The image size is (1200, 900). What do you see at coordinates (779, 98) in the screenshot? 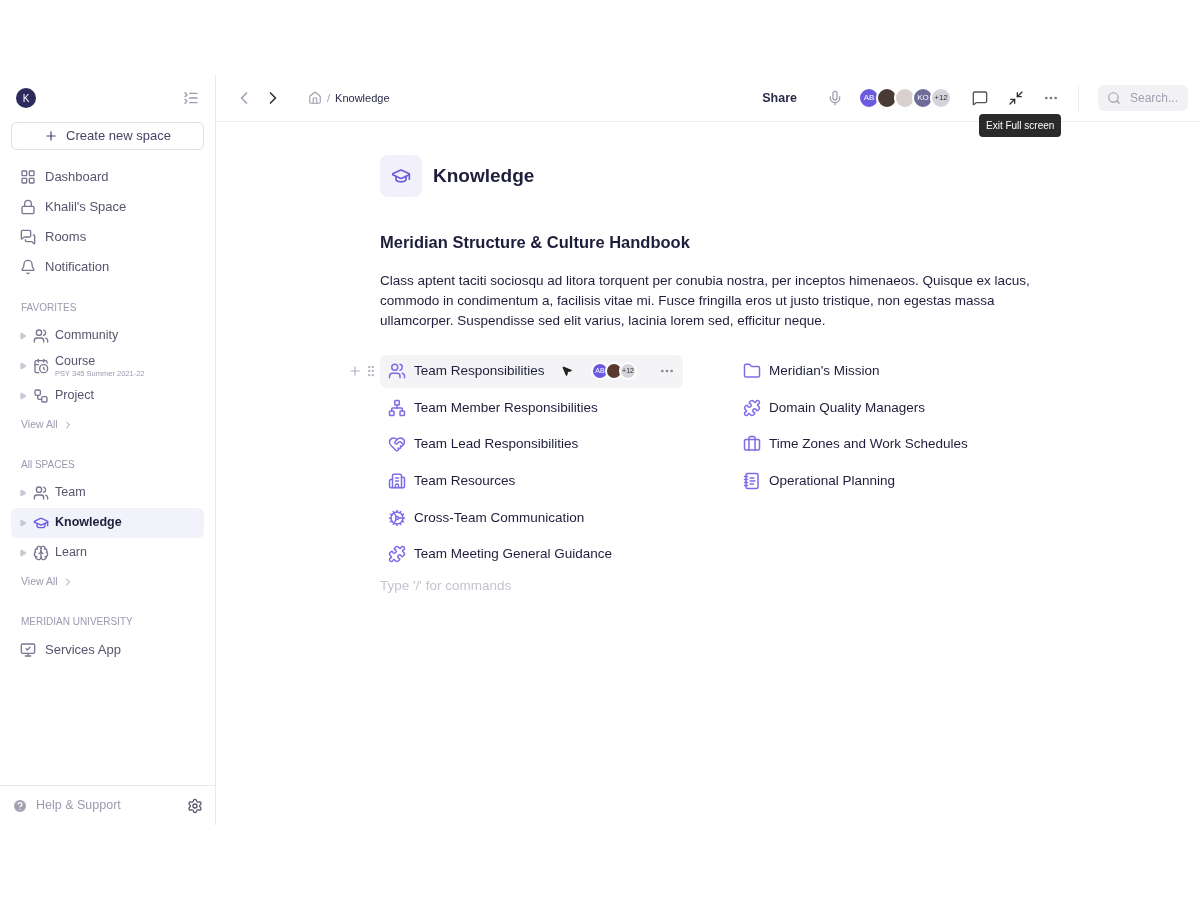
I see `share-button: Share` at bounding box center [779, 98].